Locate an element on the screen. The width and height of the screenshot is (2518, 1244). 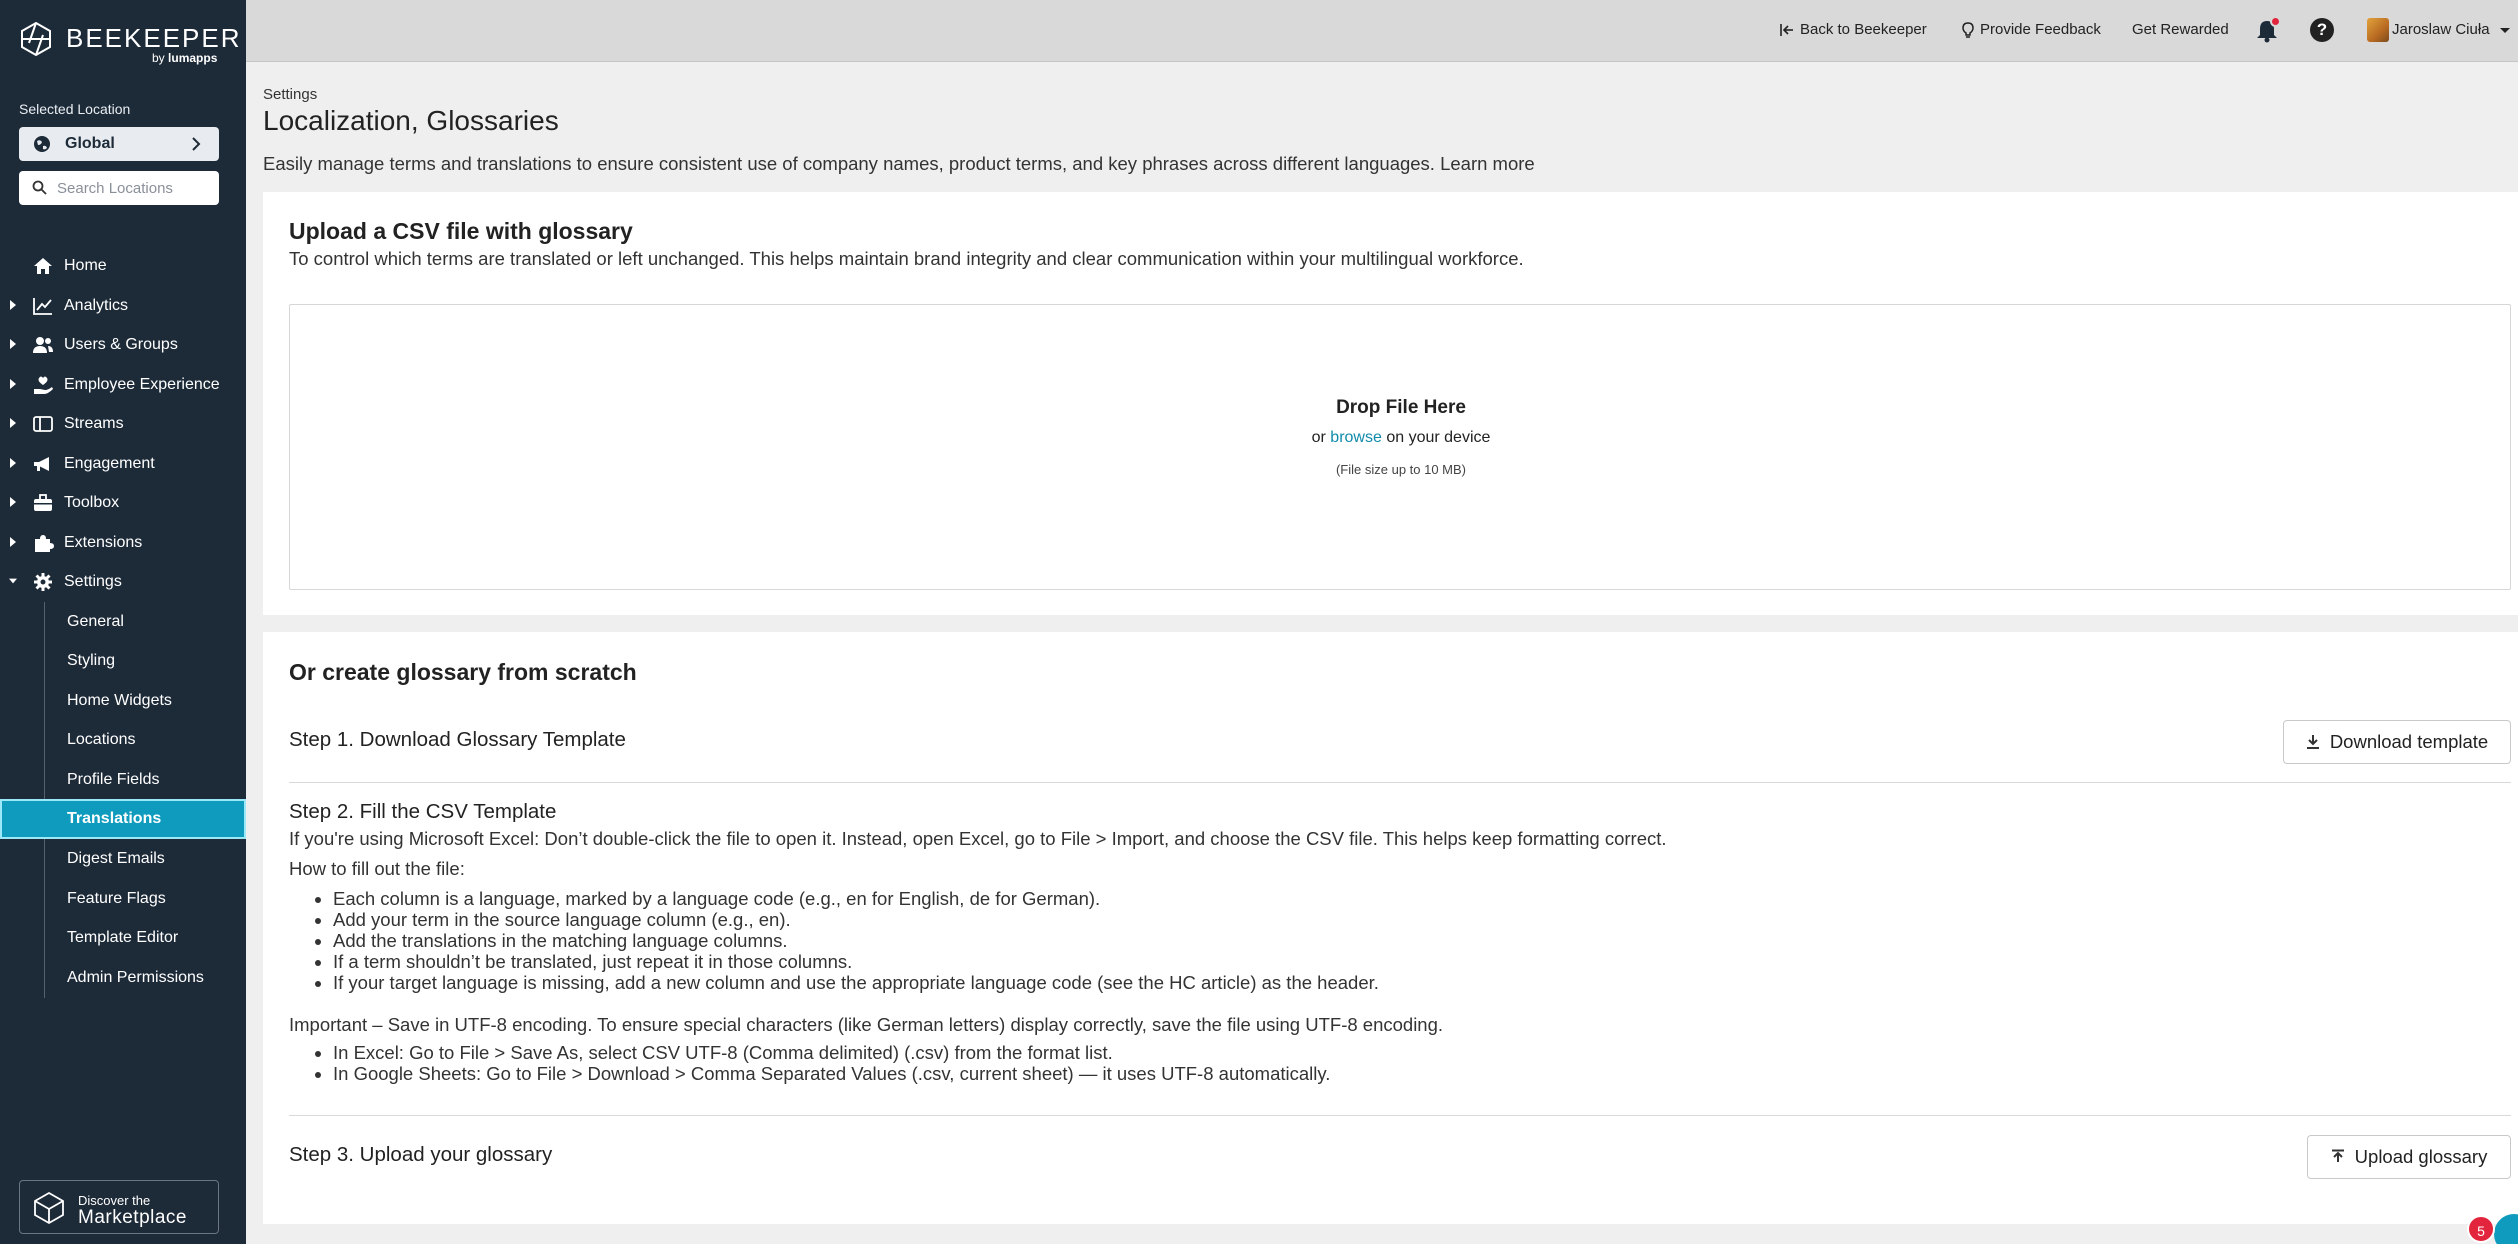
subnav-item-locations: Locations is located at coordinates (123, 740).